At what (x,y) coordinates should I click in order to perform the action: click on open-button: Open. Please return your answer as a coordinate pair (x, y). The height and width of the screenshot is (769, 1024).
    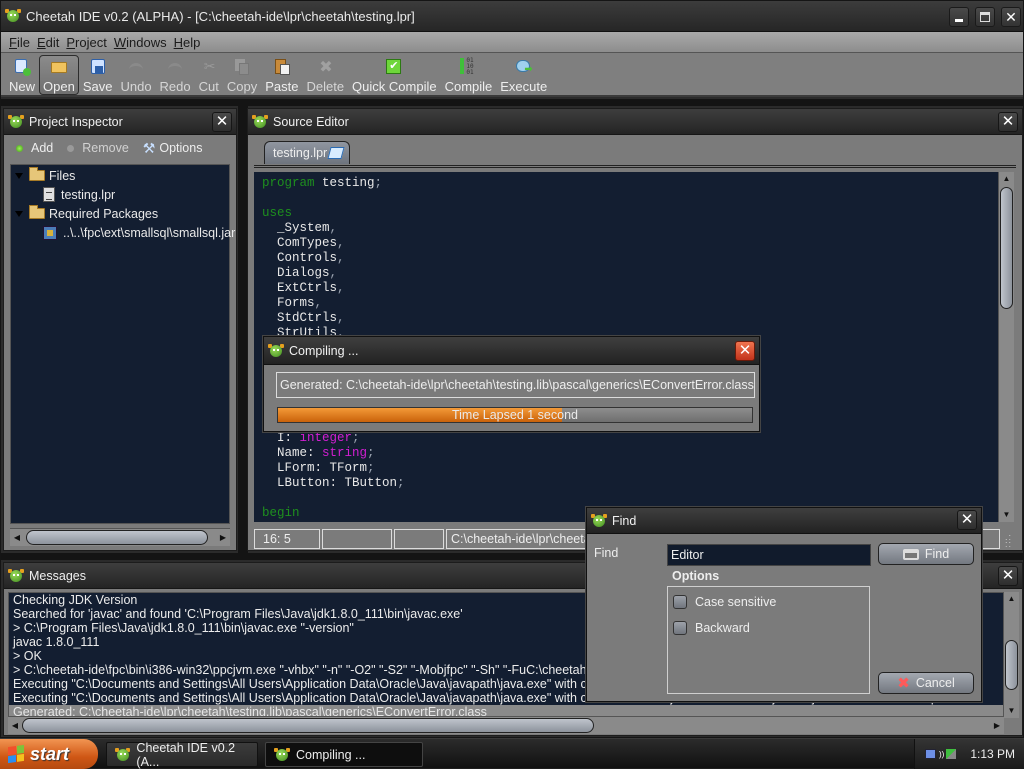
    Looking at the image, I should click on (59, 75).